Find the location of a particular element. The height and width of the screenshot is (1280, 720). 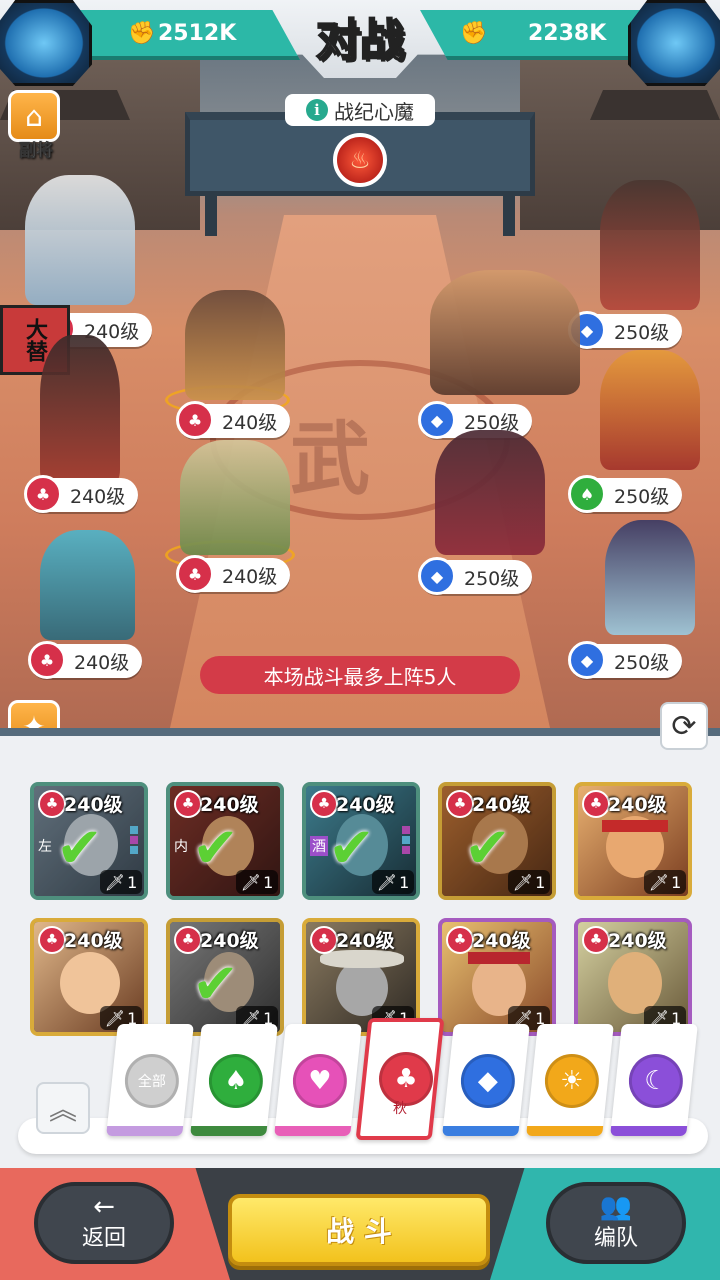

filter-heart: ♥ is located at coordinates (318, 1080).